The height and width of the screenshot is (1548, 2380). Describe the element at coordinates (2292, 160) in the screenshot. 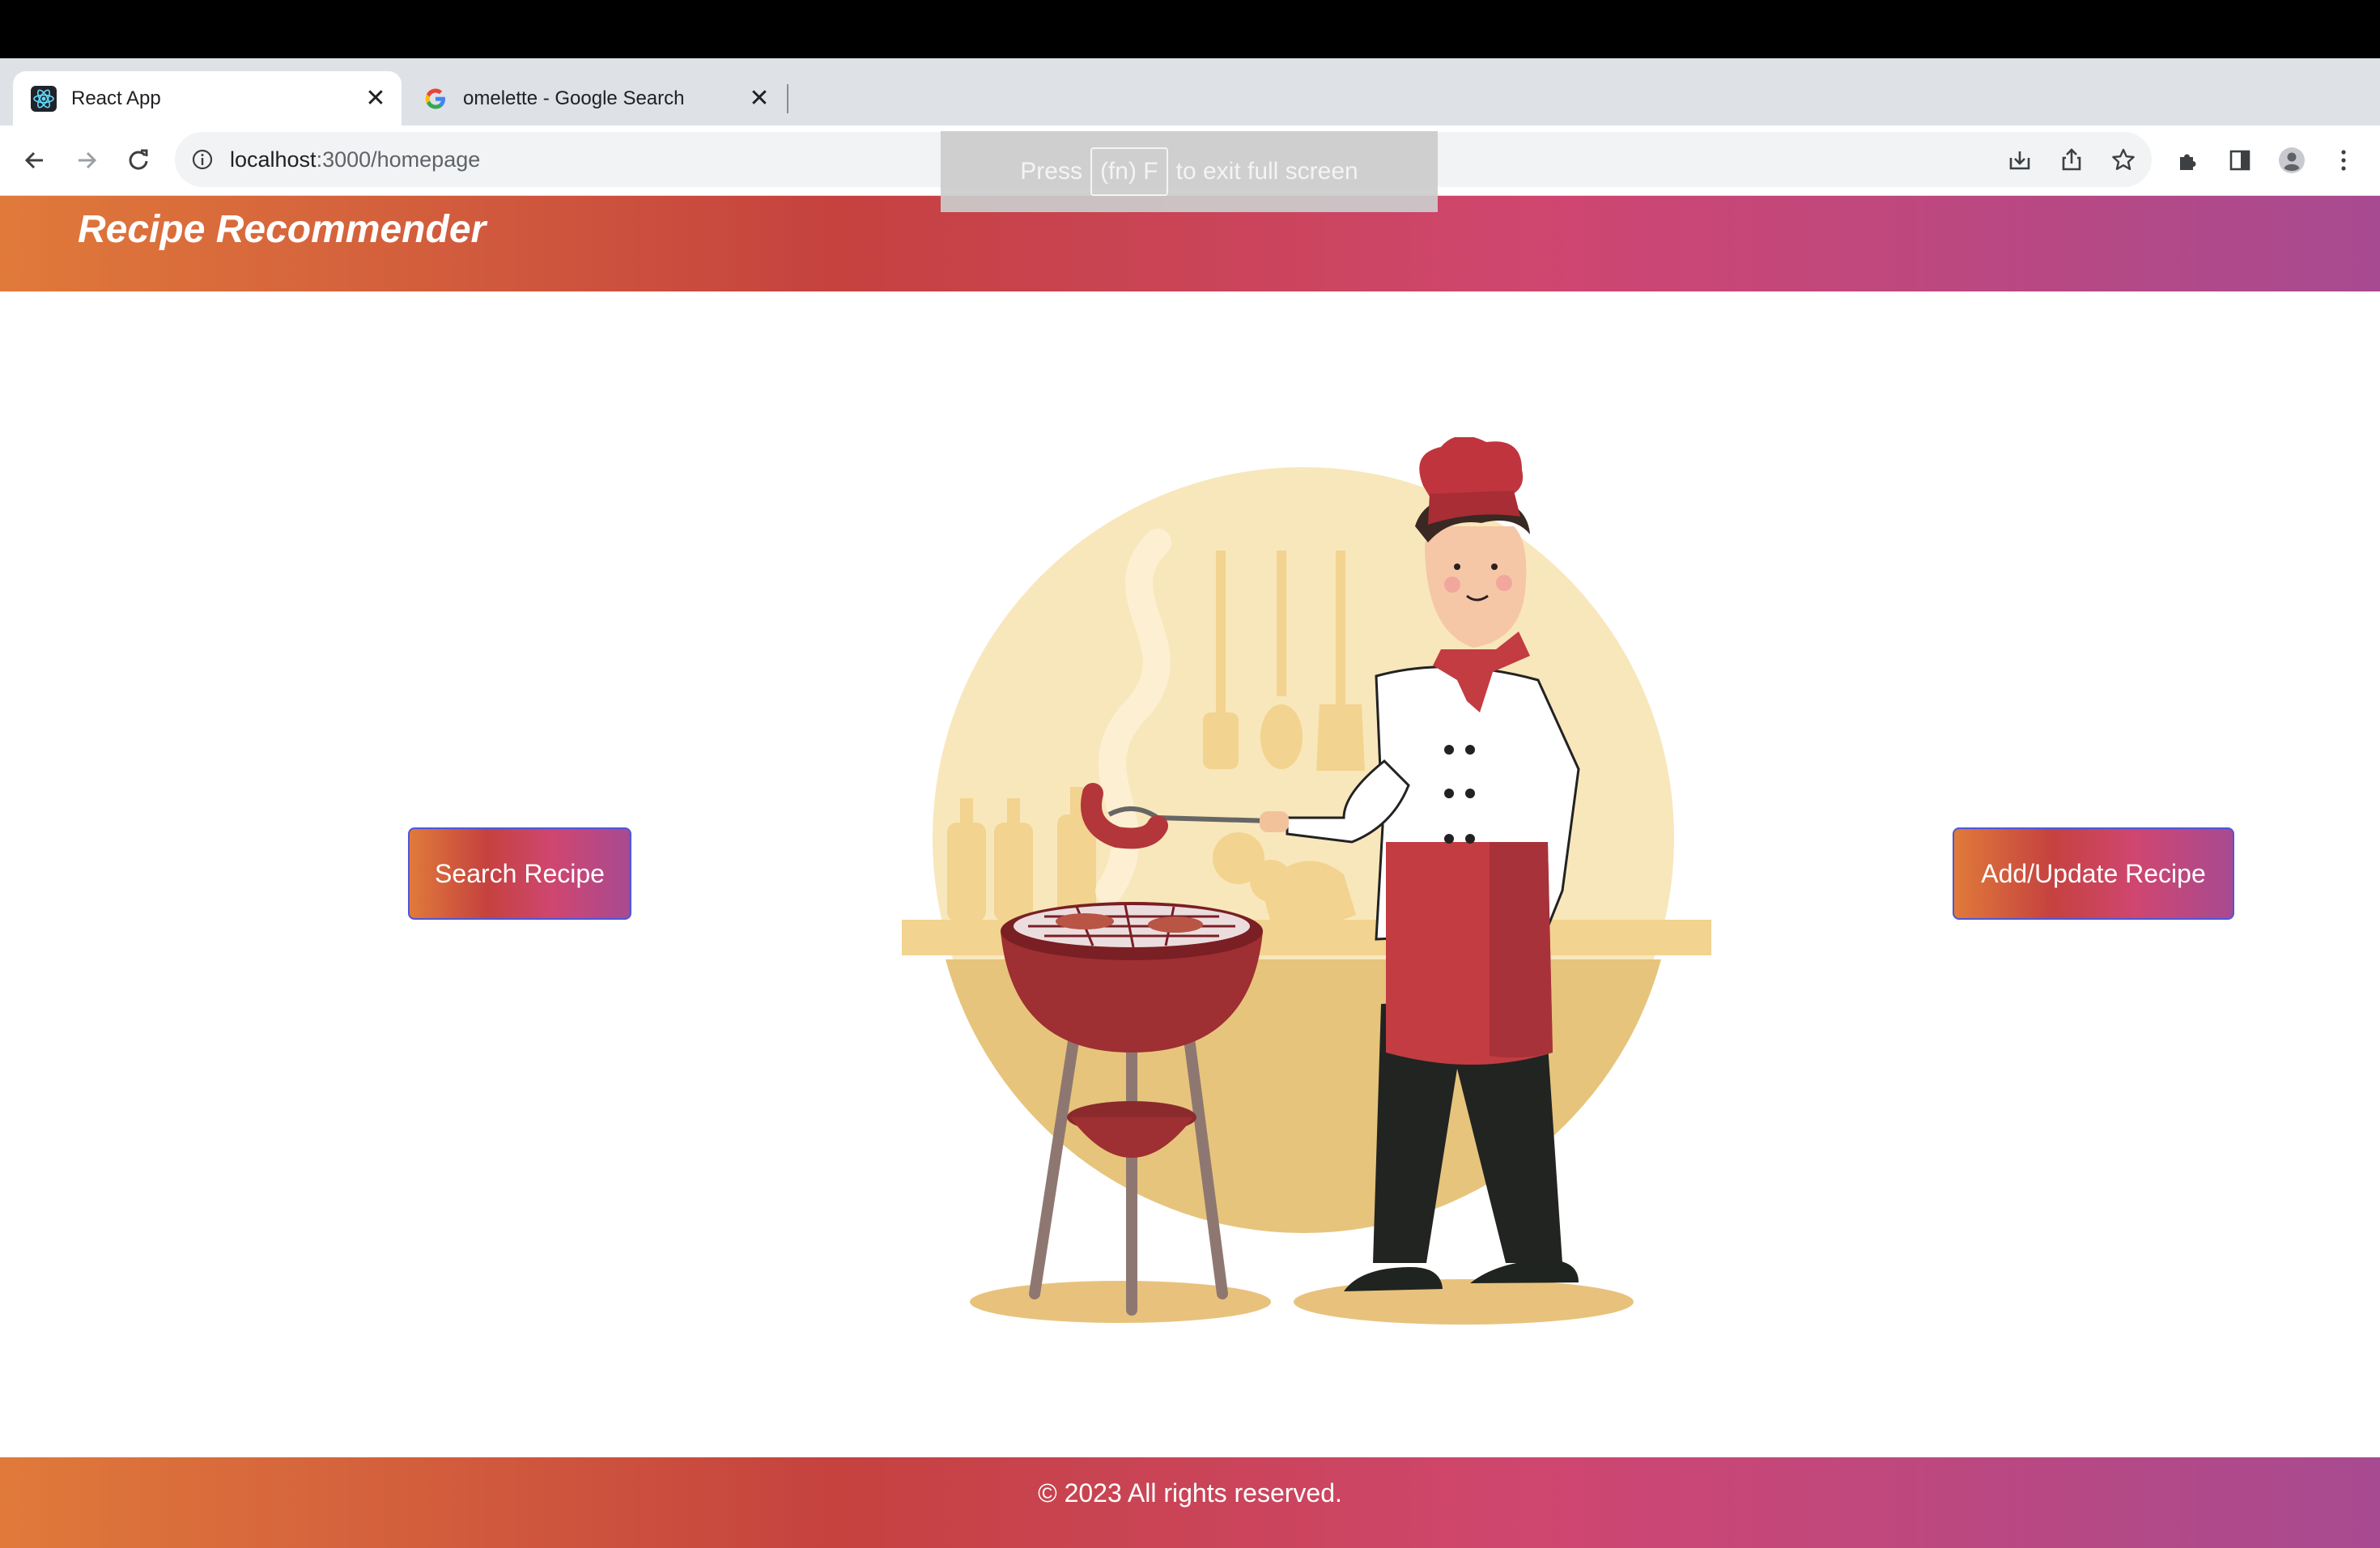

I see `profile-avatar-icon` at that location.